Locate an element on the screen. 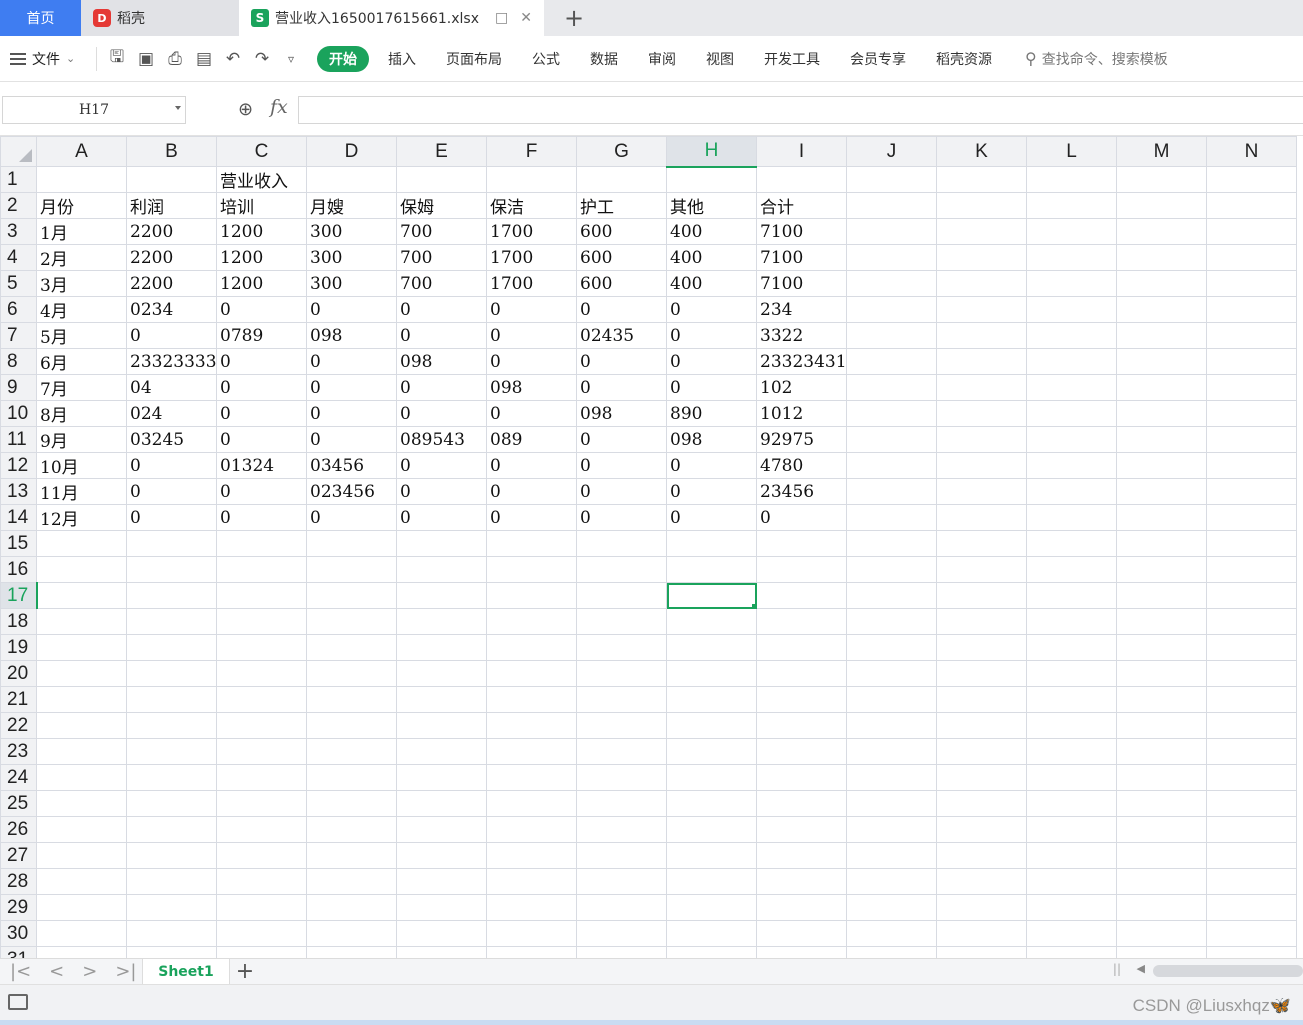 The image size is (1303, 1025). cell-a27 is located at coordinates (81, 855).